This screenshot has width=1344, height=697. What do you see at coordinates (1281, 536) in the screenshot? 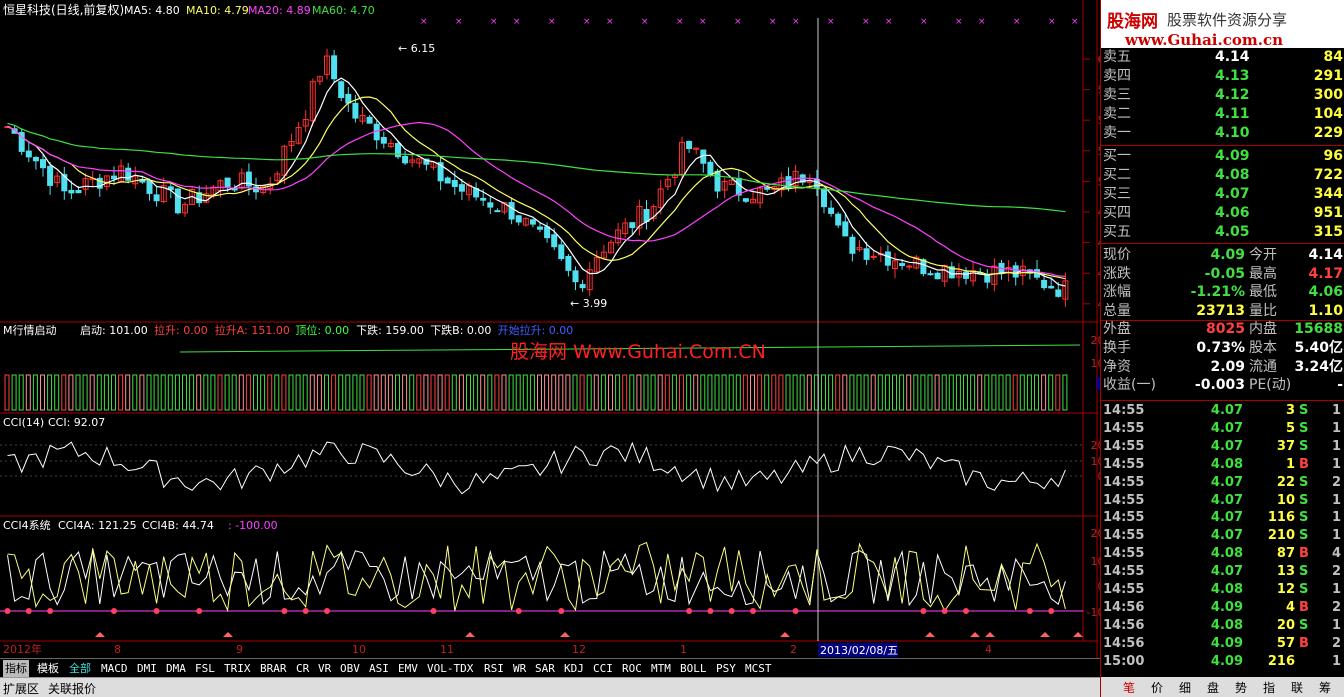
I see `tick-cell: 210` at bounding box center [1281, 536].